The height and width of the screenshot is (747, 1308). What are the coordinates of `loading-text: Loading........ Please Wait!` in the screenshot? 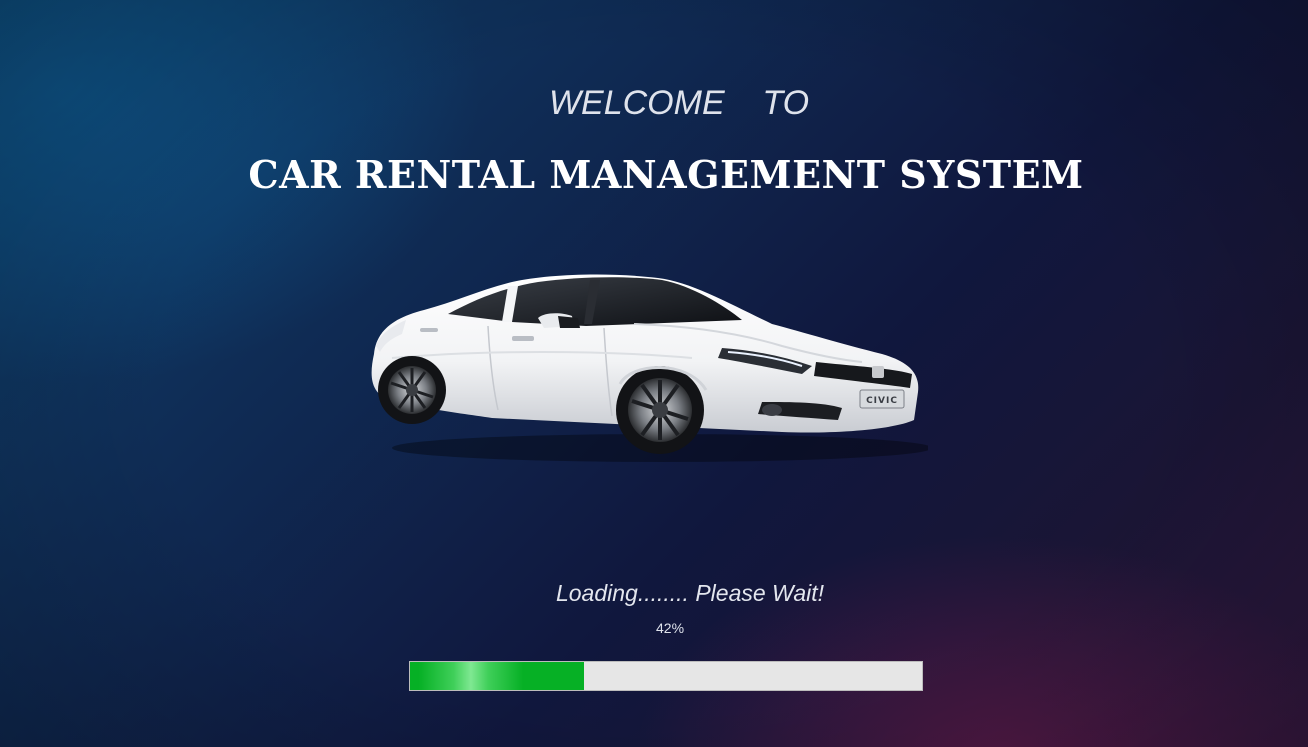 It's located at (690, 593).